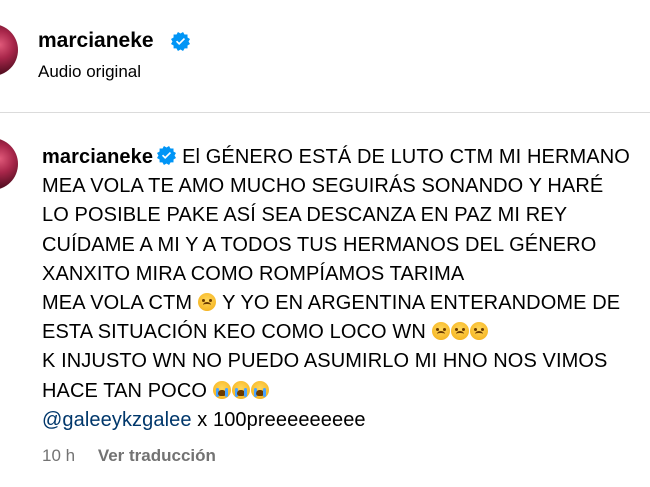 The height and width of the screenshot is (487, 650). I want to click on audio-link: Audio original, so click(89, 72).